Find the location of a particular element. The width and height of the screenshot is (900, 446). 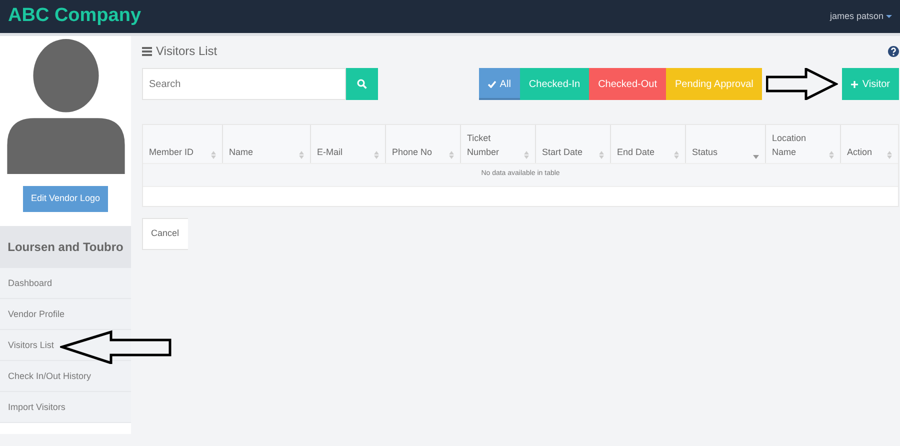

filter-button: Checked-Out is located at coordinates (627, 84).